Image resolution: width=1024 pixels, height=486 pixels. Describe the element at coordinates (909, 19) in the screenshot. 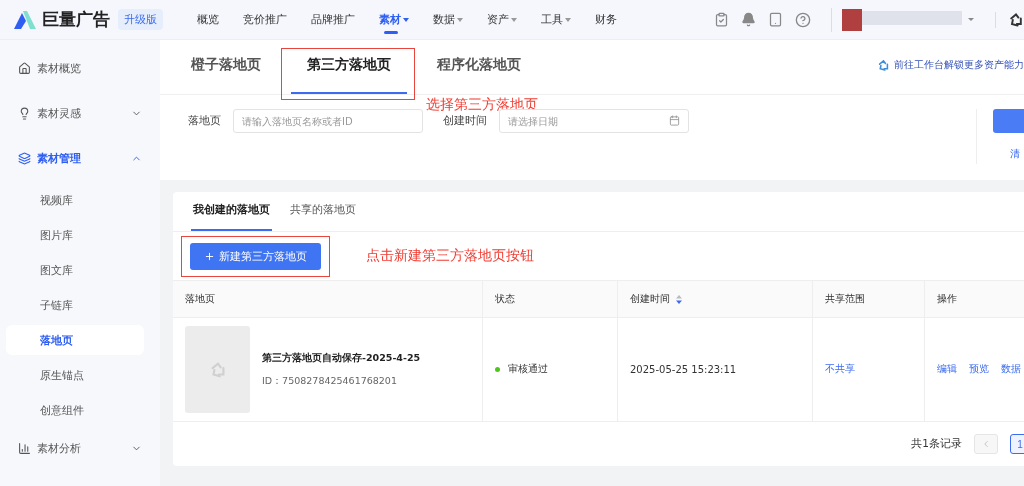

I see `avatar` at that location.